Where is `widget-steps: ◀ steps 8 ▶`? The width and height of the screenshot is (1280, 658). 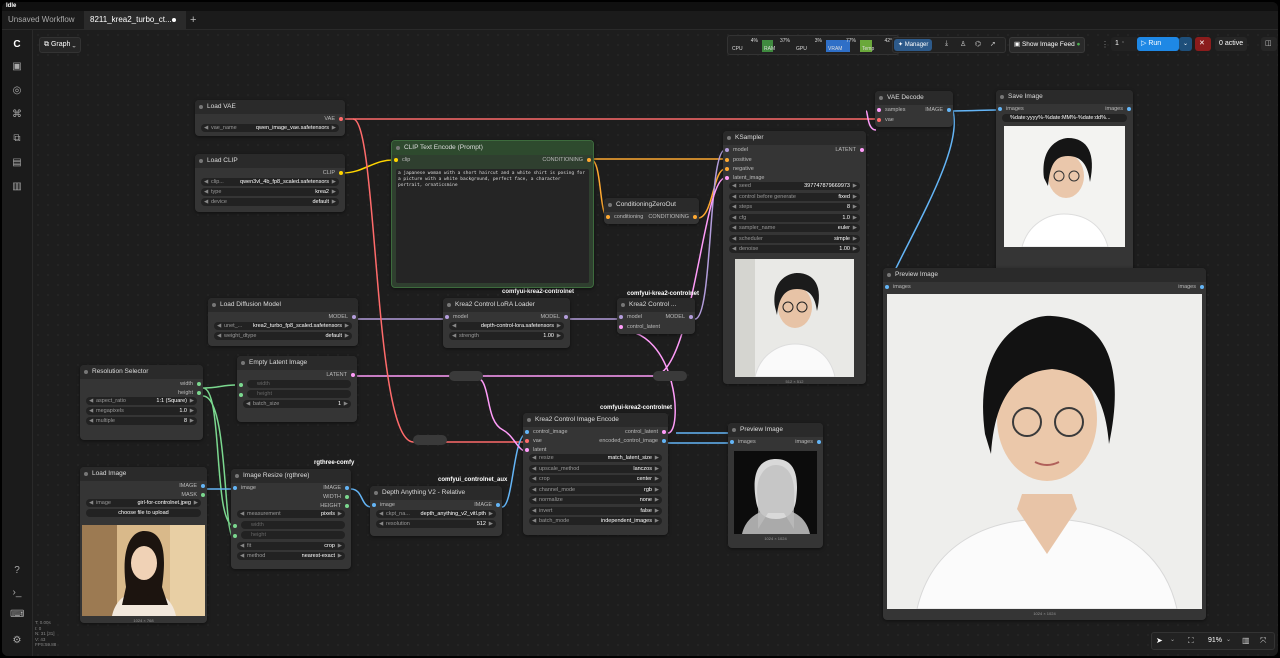
widget-steps: ◀ steps 8 ▶ is located at coordinates (794, 207).